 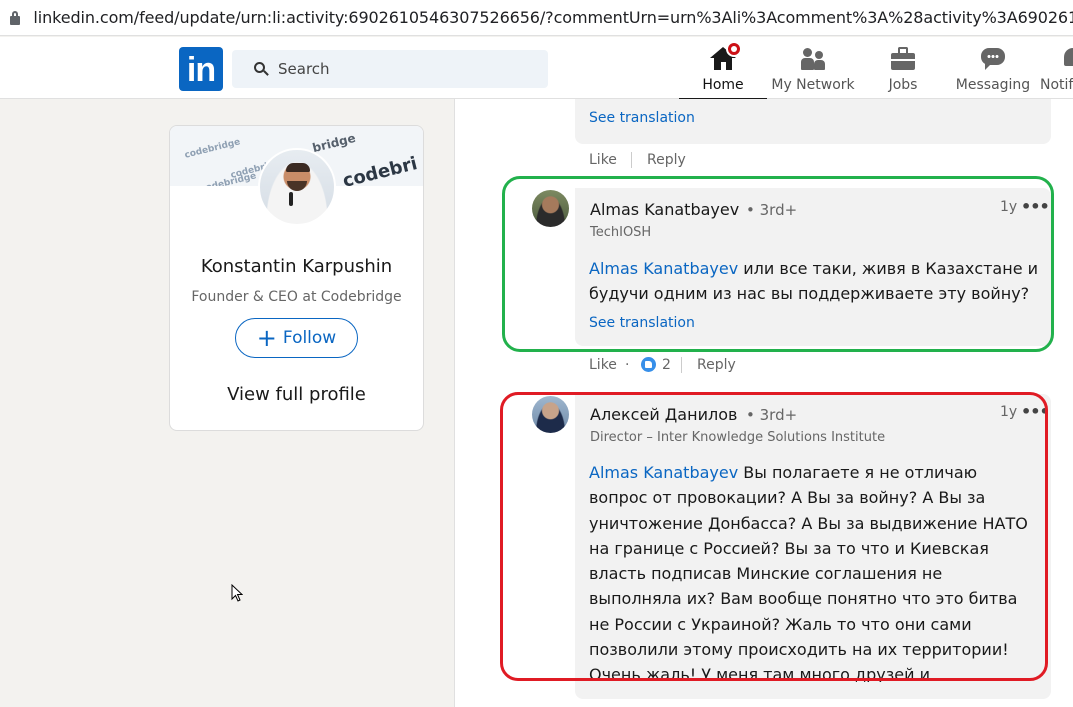 What do you see at coordinates (813, 85) in the screenshot?
I see `nav-label: My Network` at bounding box center [813, 85].